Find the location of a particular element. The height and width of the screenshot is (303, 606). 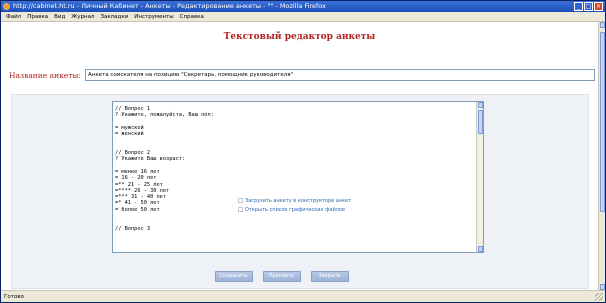

firefox-icon is located at coordinates (6, 6).